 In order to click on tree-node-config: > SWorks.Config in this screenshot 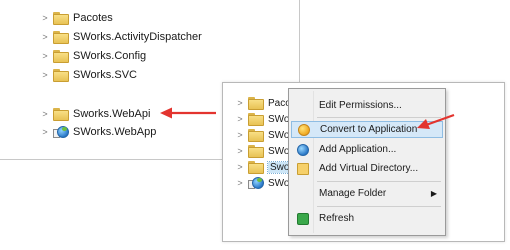, I will do `click(93, 56)`.